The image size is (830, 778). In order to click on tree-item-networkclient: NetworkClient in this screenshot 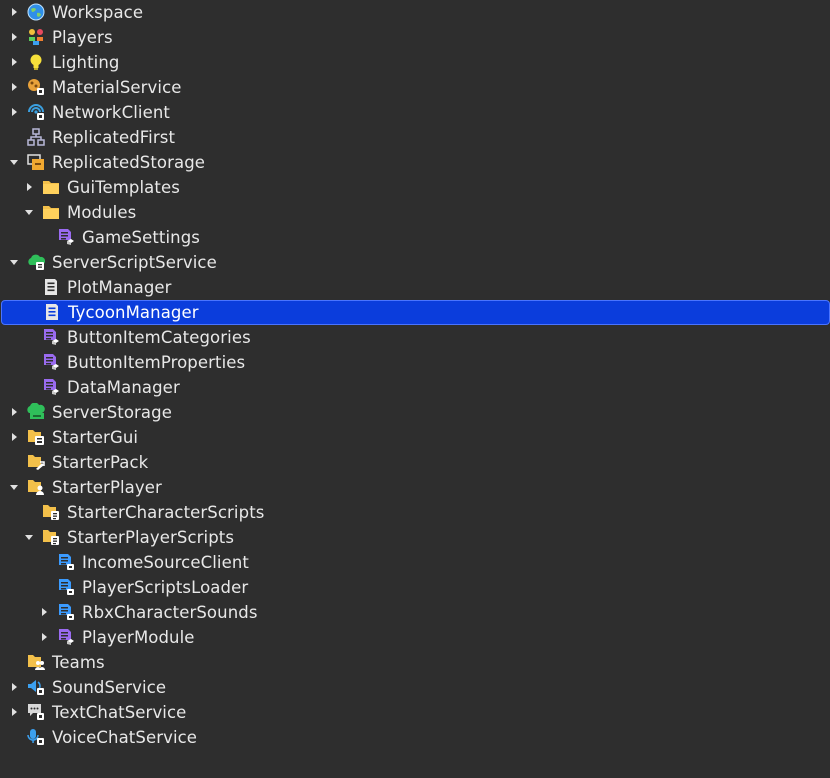, I will do `click(415, 112)`.